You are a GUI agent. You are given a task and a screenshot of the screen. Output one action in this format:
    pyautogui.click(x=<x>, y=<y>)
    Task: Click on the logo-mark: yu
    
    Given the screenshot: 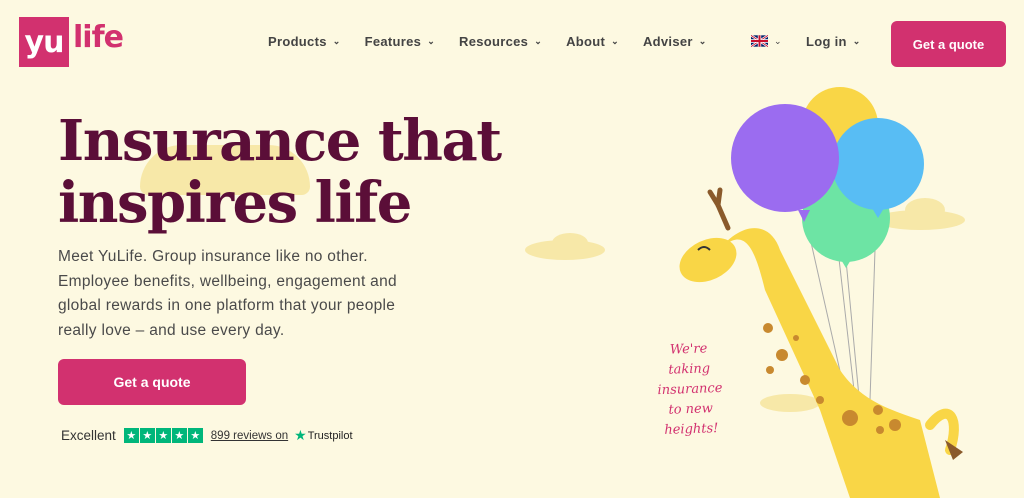 What is the action you would take?
    pyautogui.click(x=44, y=42)
    